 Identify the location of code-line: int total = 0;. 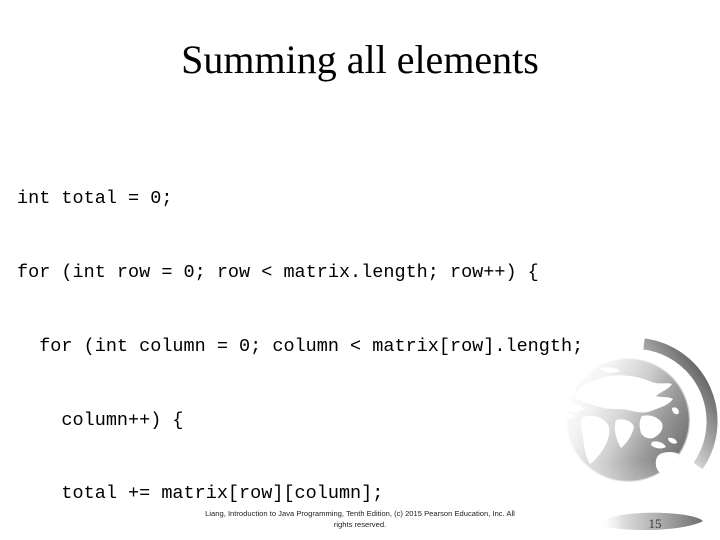
(95, 199).